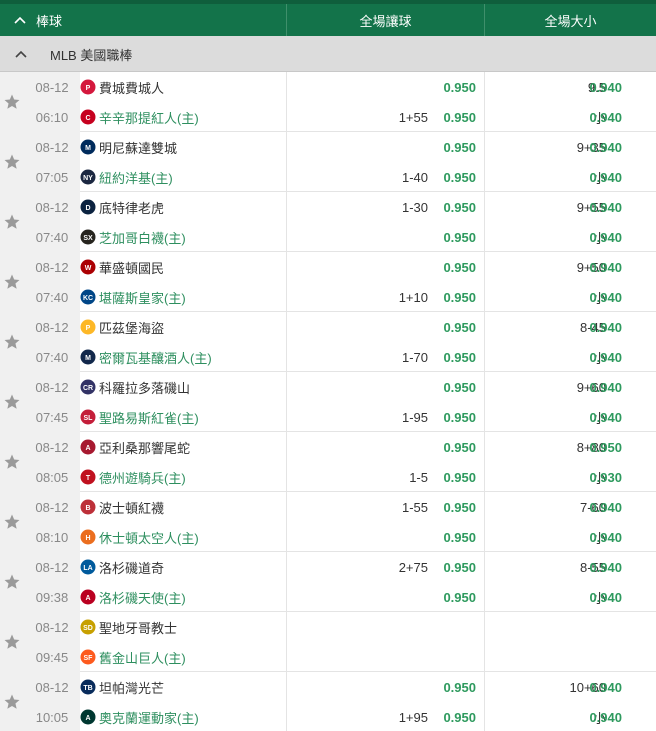 The image size is (656, 731). What do you see at coordinates (570, 147) in the screenshot?
I see `over-cell: 9+35 0.940` at bounding box center [570, 147].